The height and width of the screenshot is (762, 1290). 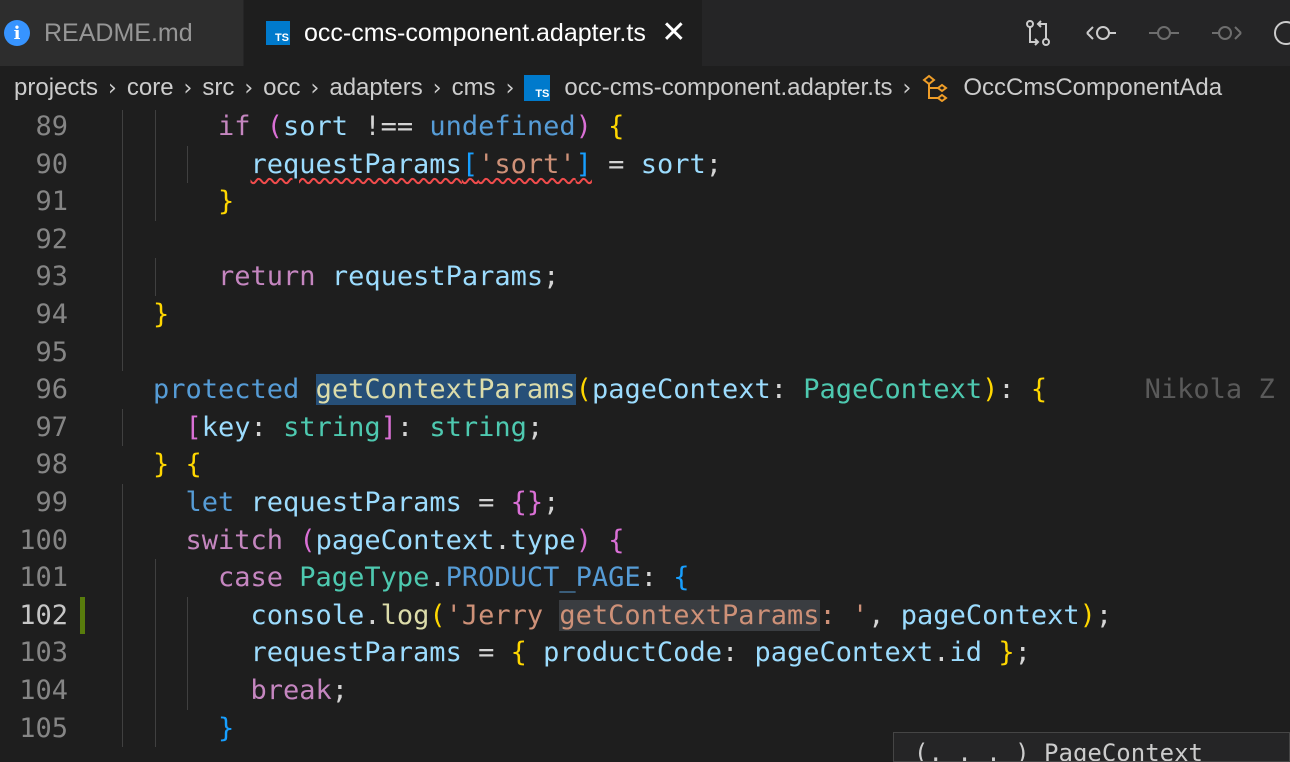 What do you see at coordinates (51, 239) in the screenshot?
I see `line-number: 92` at bounding box center [51, 239].